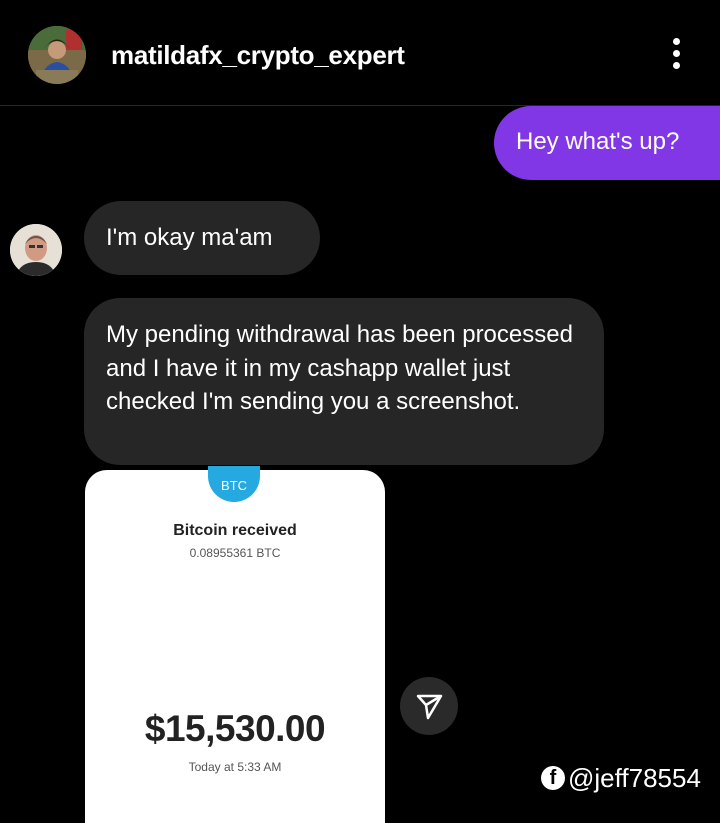 Image resolution: width=720 pixels, height=823 pixels. I want to click on receipt-btc-amount: 0.08955361 BTC, so click(235, 553).